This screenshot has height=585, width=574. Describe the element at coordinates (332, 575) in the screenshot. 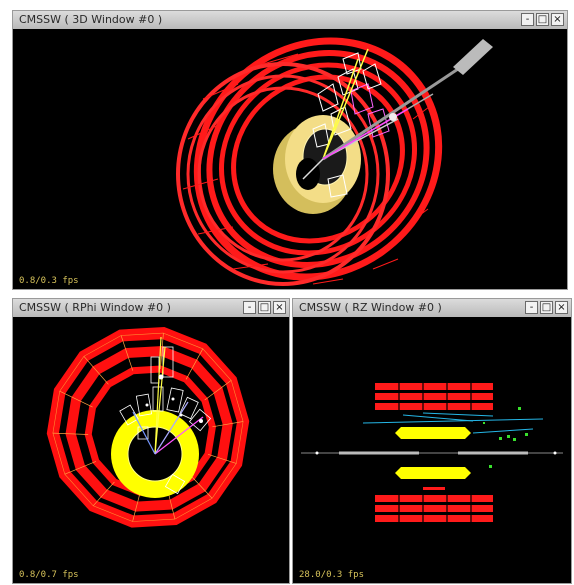

I see `rz-fps-readout: 28.0/0.3 fps` at that location.